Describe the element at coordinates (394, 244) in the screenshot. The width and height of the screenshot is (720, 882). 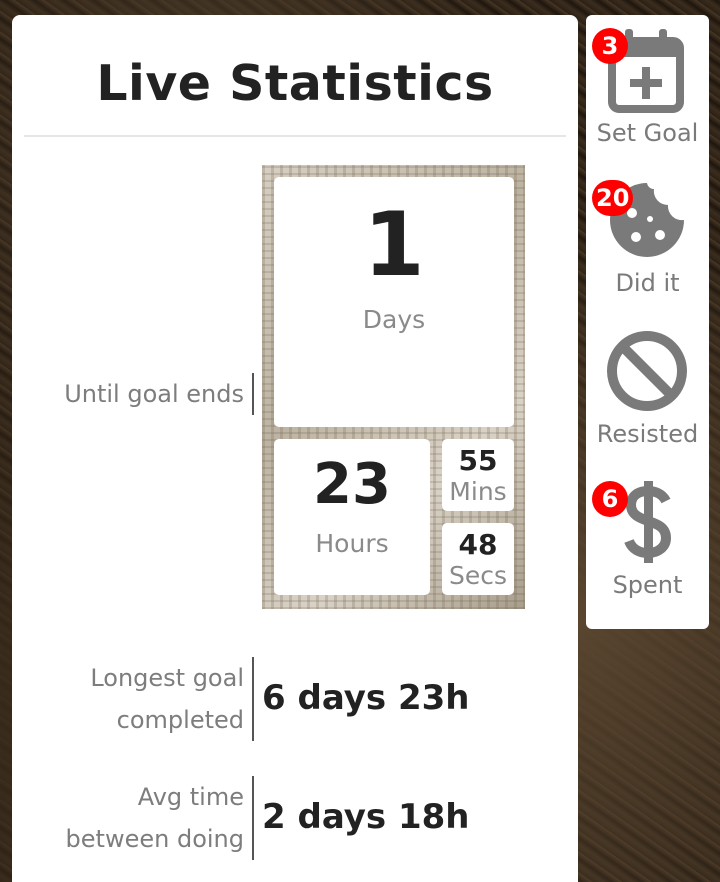
I see `days-value: 1` at that location.